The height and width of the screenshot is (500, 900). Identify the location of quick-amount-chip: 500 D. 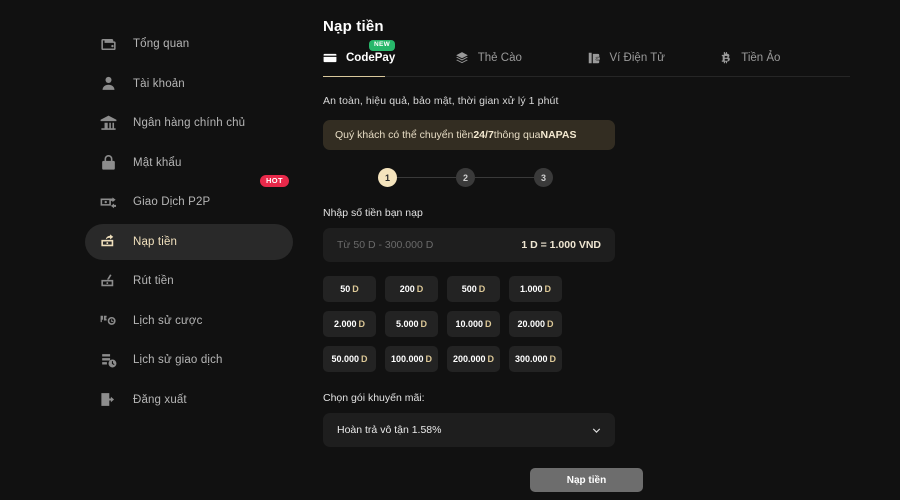
(473, 289).